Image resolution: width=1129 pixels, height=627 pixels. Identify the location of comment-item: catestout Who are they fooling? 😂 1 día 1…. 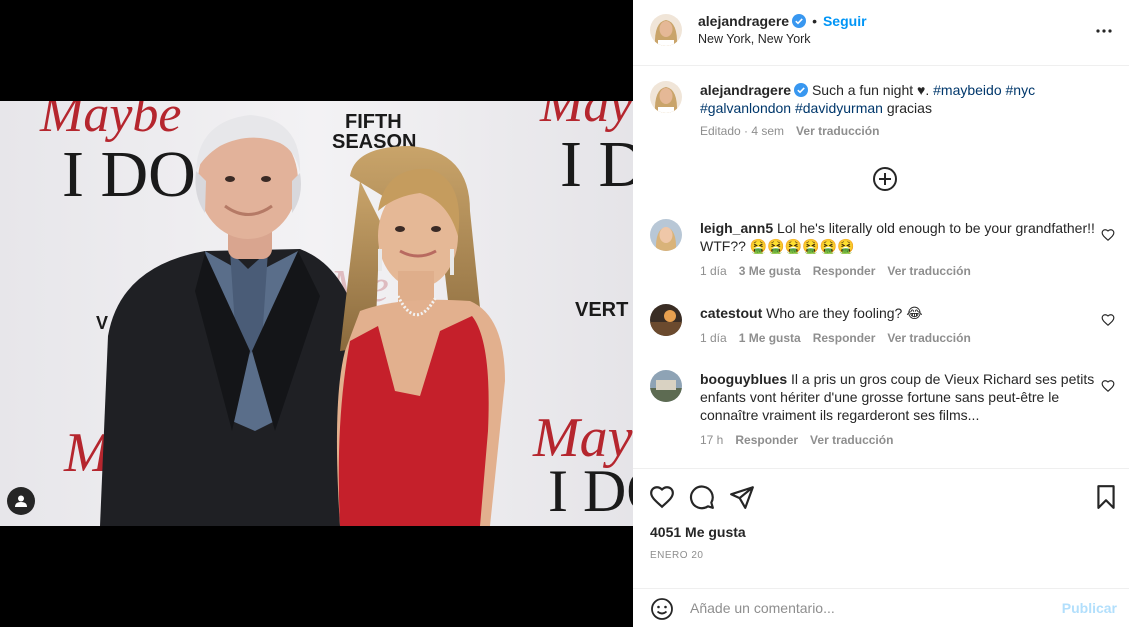
(885, 328).